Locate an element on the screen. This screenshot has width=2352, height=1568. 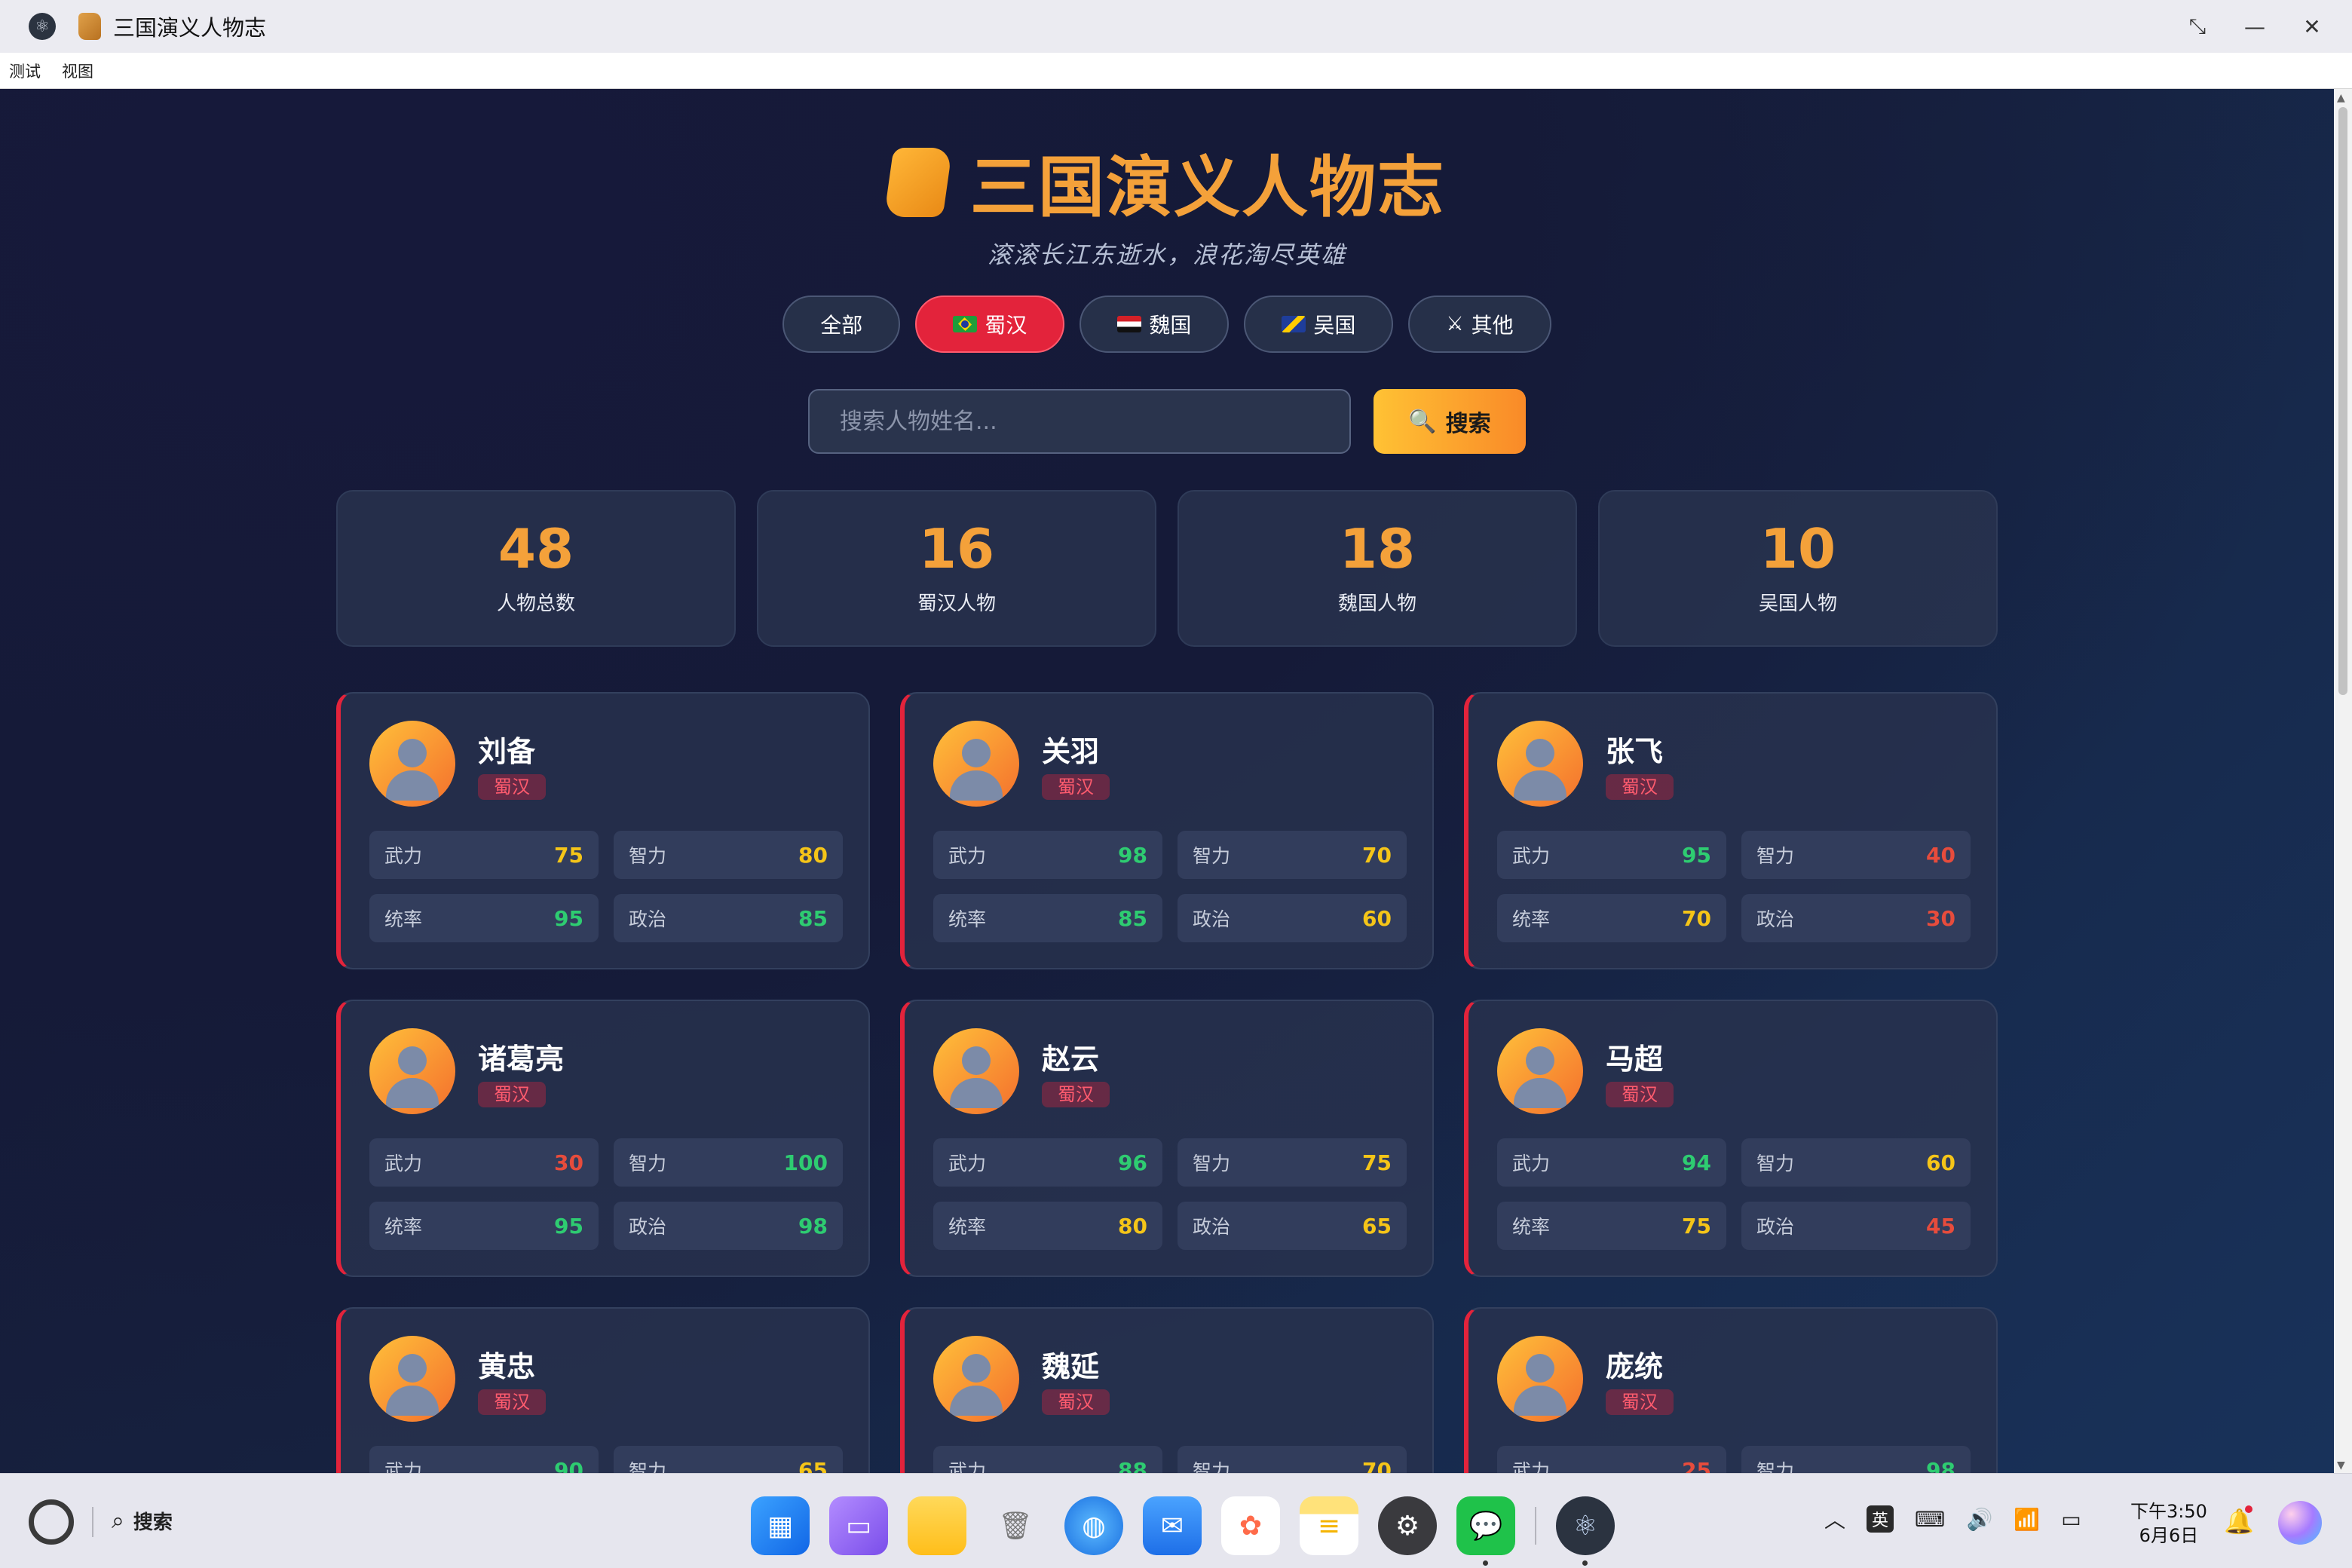
search-button: 🔍 搜索 is located at coordinates (1450, 421).